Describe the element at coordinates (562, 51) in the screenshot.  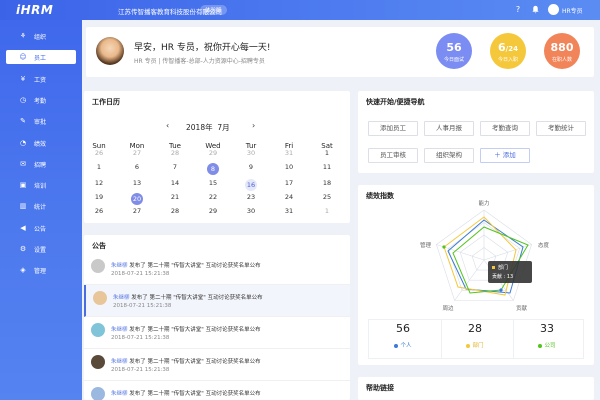
I see `stat-employees: 880 在职人数` at that location.